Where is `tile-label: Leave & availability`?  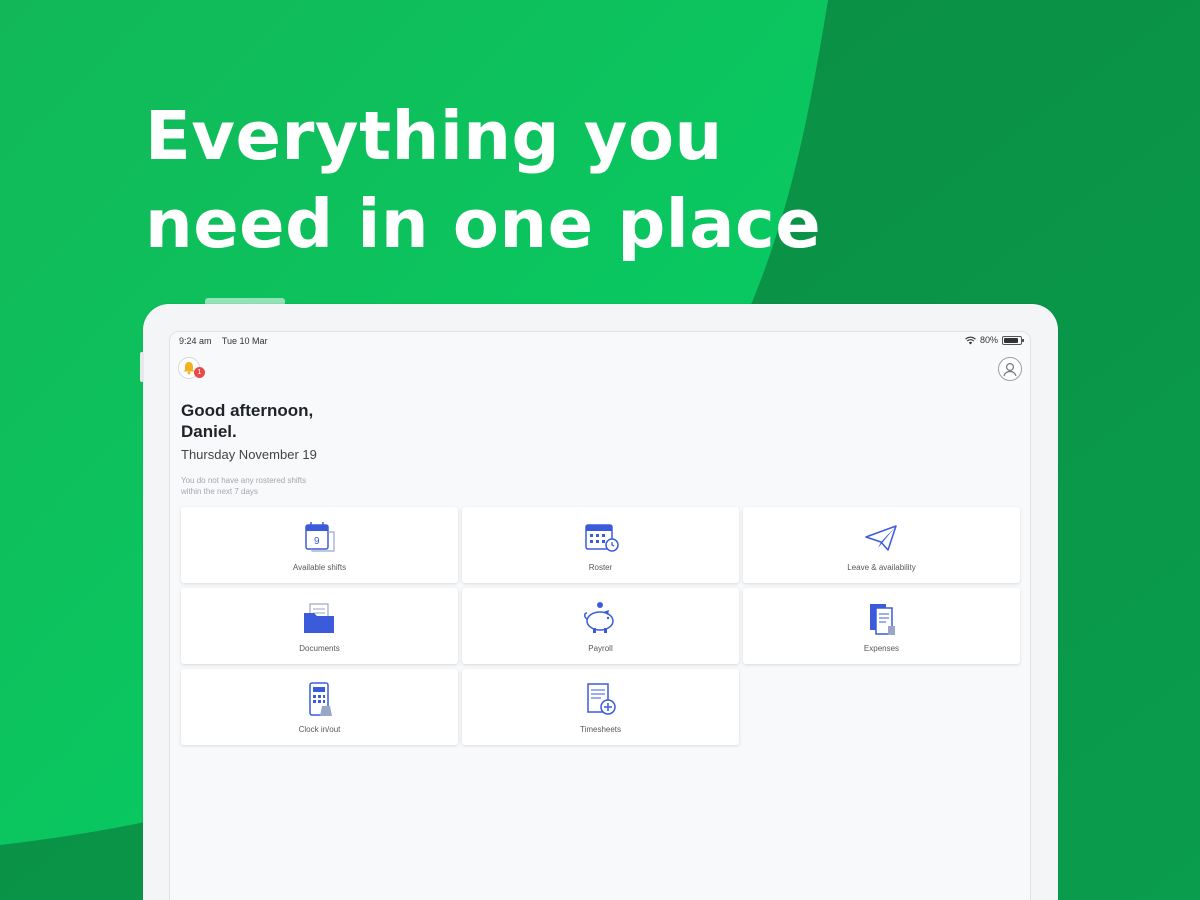
tile-label: Leave & availability is located at coordinates (881, 567).